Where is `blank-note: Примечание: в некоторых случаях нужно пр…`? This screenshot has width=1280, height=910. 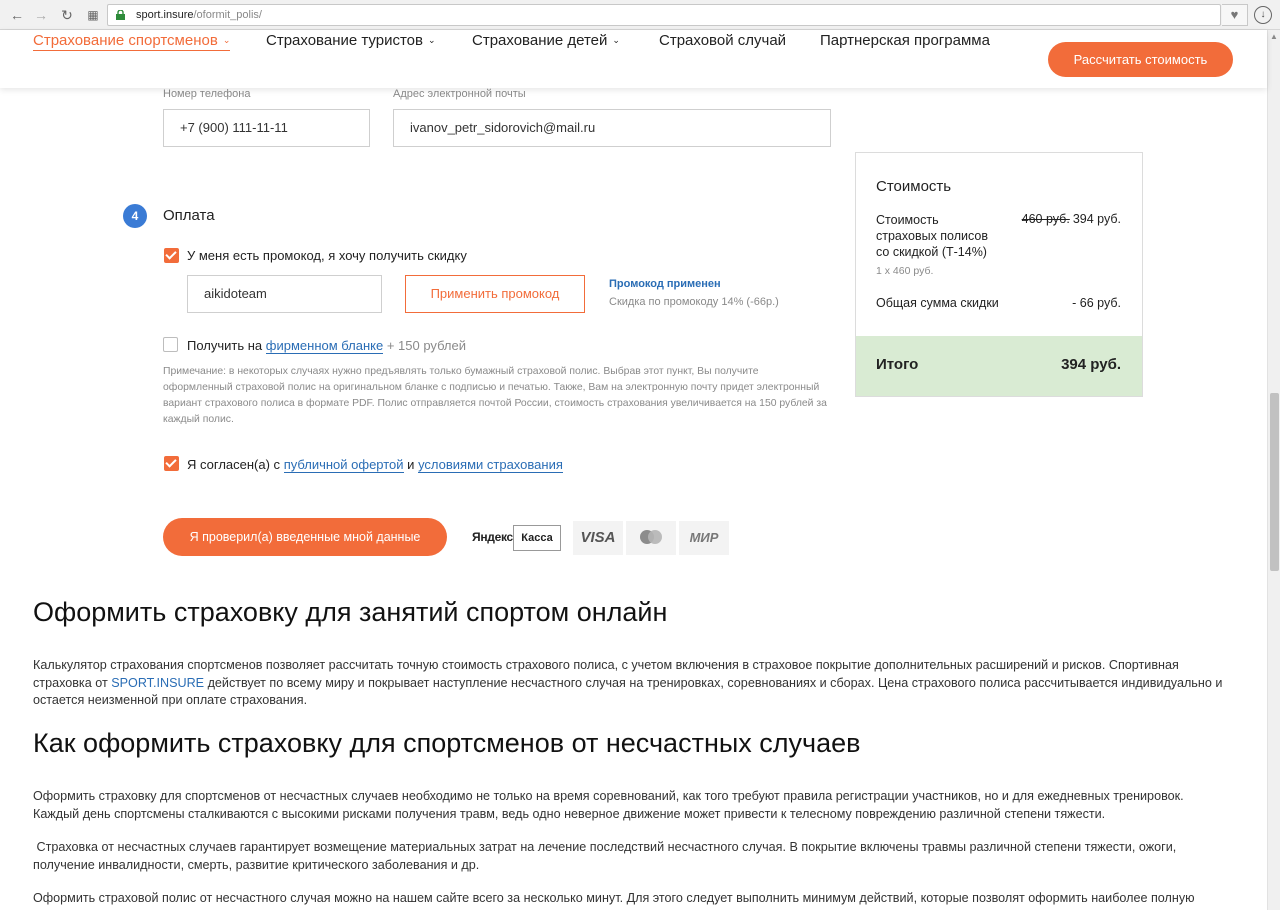 blank-note: Примечание: в некоторых случаях нужно пр… is located at coordinates (495, 395).